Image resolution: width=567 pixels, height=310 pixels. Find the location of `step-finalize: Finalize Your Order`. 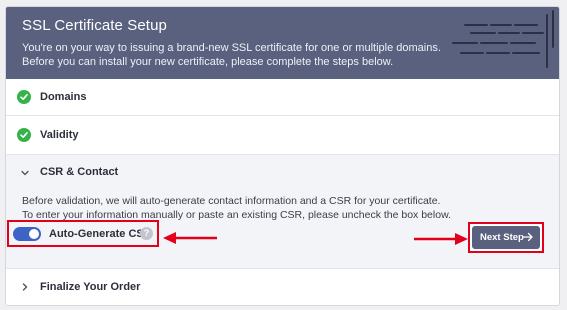

step-finalize: Finalize Your Order is located at coordinates (282, 287).